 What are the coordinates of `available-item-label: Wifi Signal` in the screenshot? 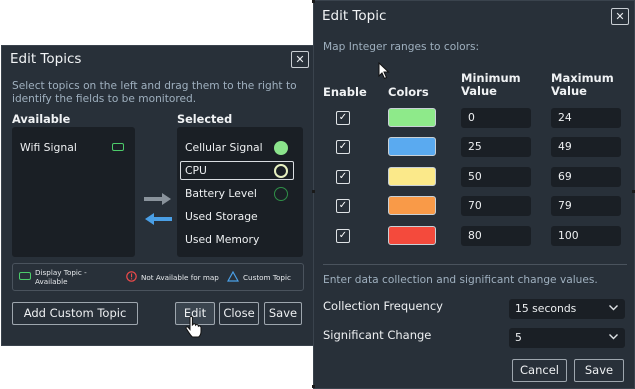 It's located at (48, 147).